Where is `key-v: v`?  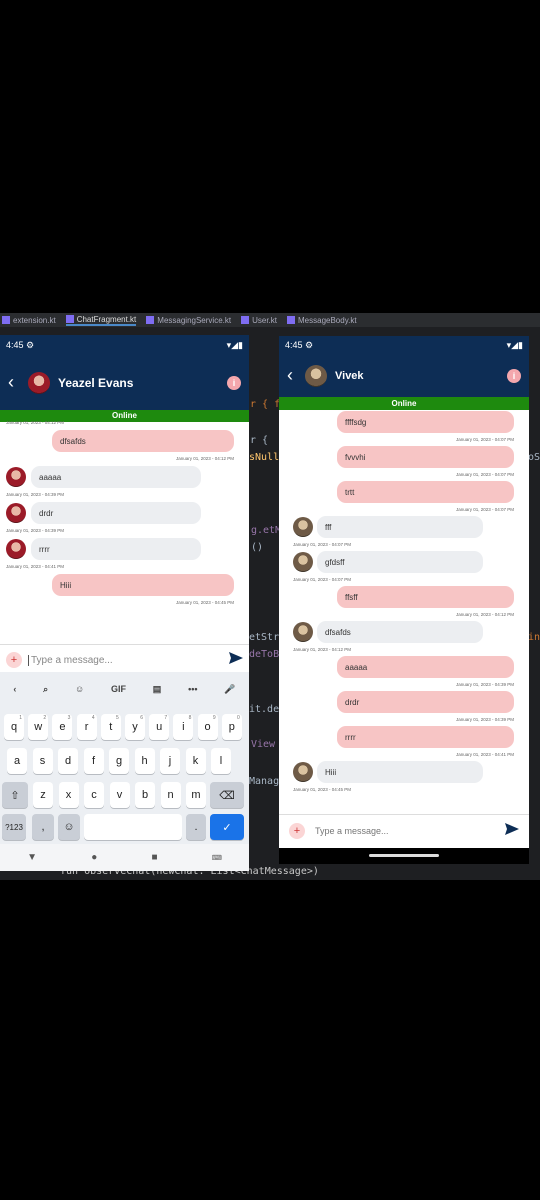
key-v: v is located at coordinates (119, 795).